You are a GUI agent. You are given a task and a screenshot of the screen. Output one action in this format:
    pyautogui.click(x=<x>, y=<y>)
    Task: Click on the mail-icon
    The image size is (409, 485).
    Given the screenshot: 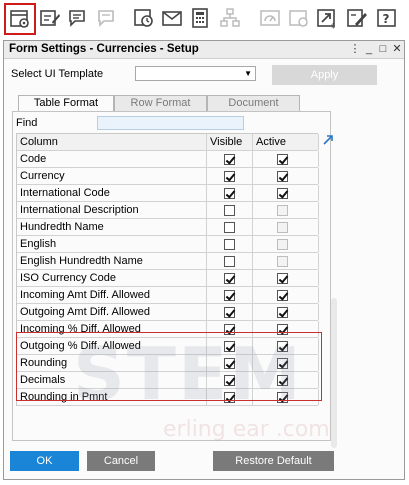 What is the action you would take?
    pyautogui.click(x=172, y=18)
    